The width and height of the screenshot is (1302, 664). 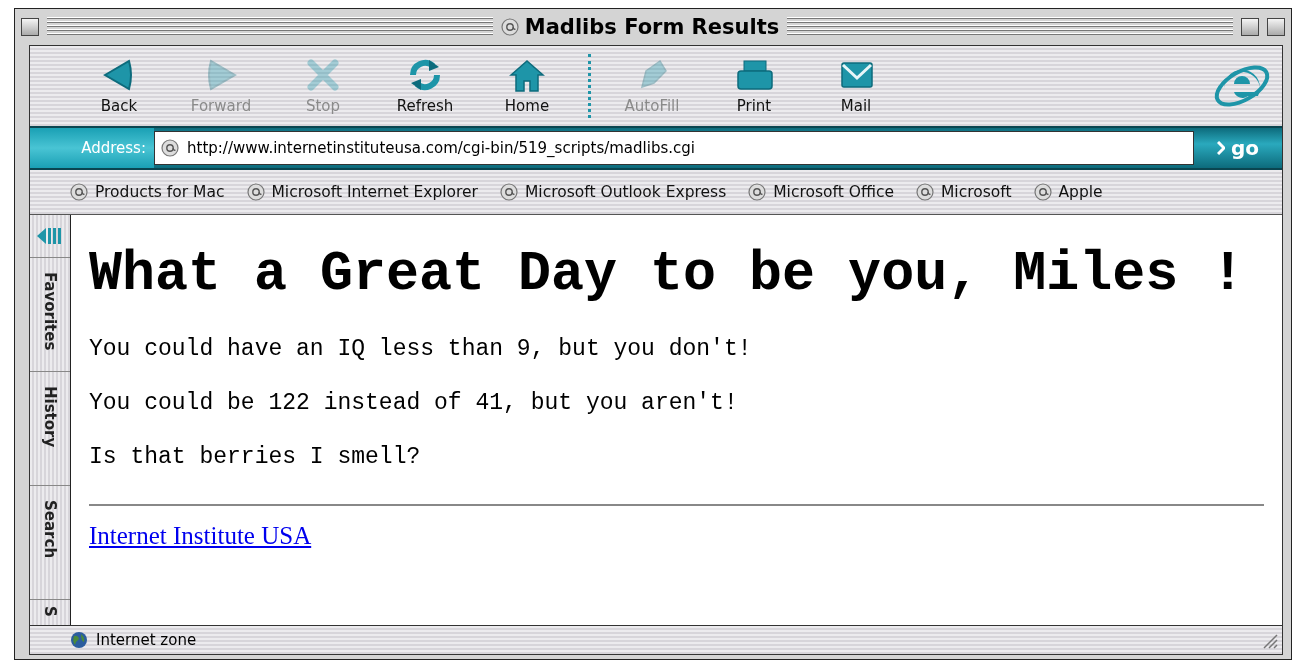 I want to click on paragraph: Is that berries I smell?, so click(x=255, y=457).